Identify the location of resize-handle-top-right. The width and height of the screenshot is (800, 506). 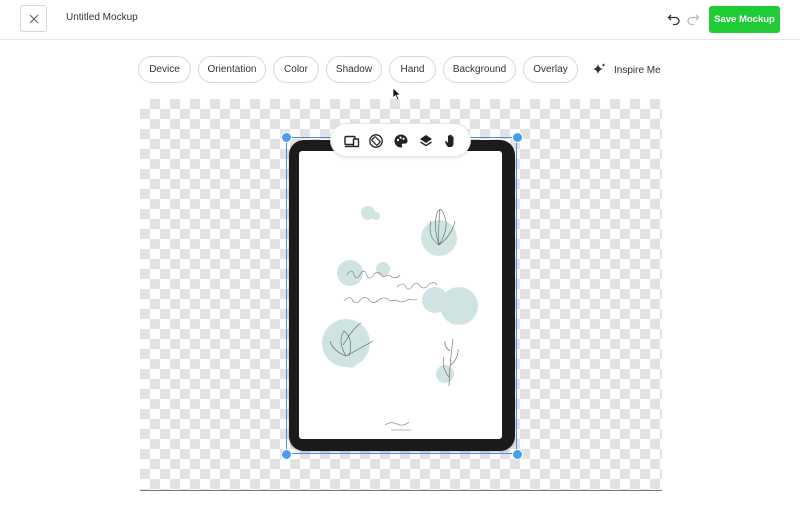
(517, 137).